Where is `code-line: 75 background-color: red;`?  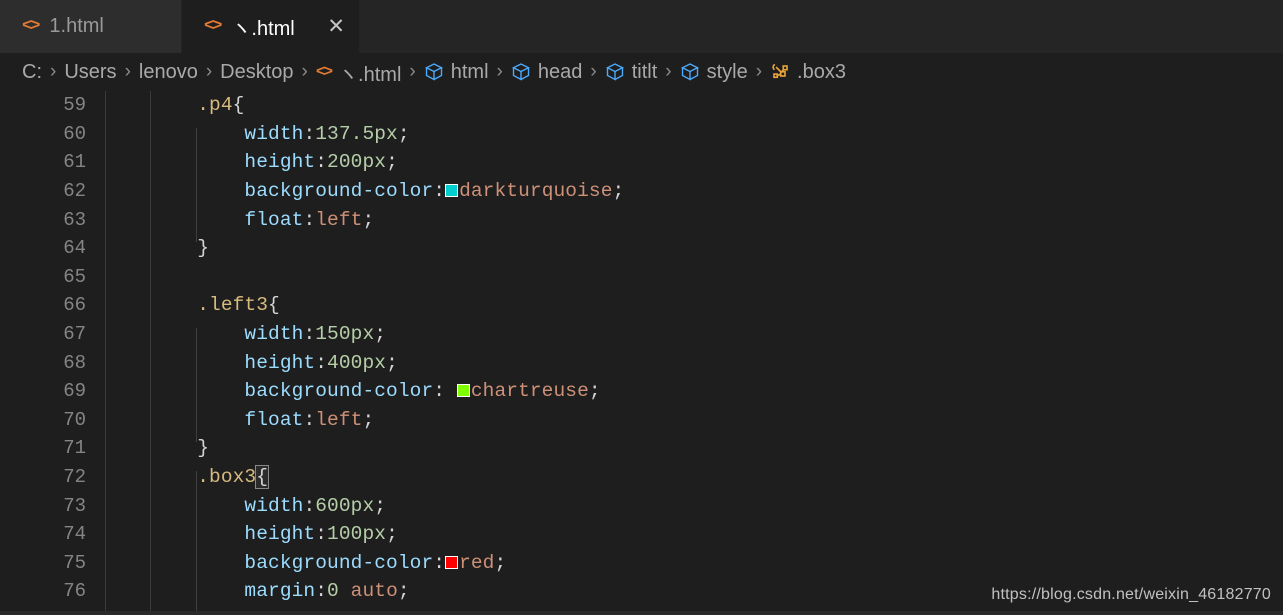
code-line: 75 background-color: red; is located at coordinates (641, 563).